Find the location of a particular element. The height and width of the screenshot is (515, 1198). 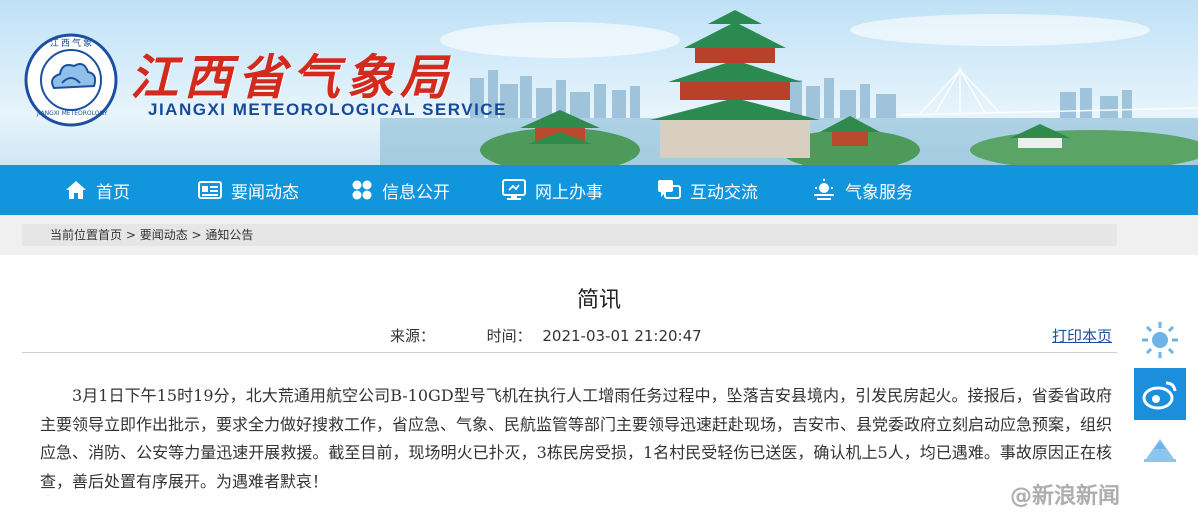

sun-icon is located at coordinates (1160, 340).